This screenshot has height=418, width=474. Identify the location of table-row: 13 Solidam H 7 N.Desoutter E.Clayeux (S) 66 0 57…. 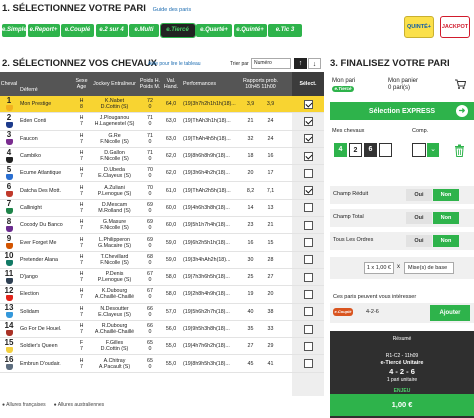
(162, 312).